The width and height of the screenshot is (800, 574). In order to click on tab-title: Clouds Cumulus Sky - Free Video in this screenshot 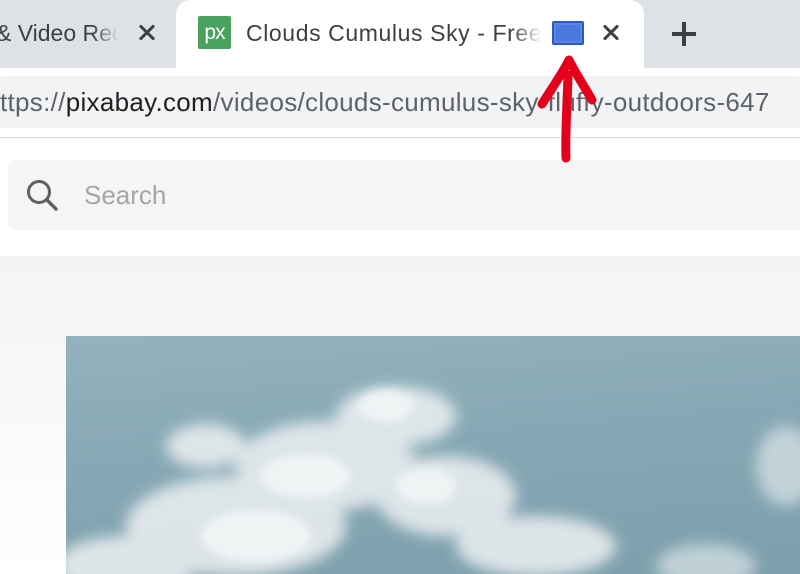, I will do `click(394, 33)`.